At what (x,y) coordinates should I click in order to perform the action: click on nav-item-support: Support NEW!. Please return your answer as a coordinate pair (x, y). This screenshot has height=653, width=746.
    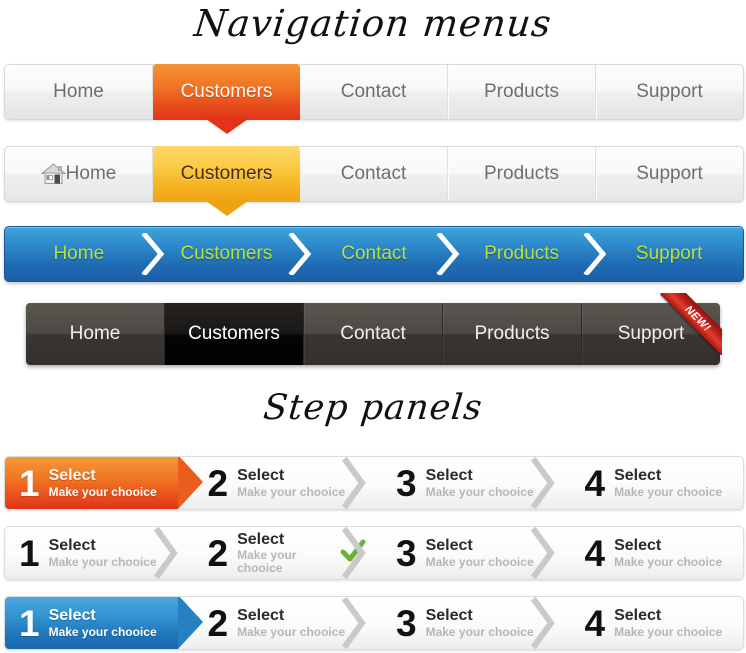
    Looking at the image, I should click on (652, 329).